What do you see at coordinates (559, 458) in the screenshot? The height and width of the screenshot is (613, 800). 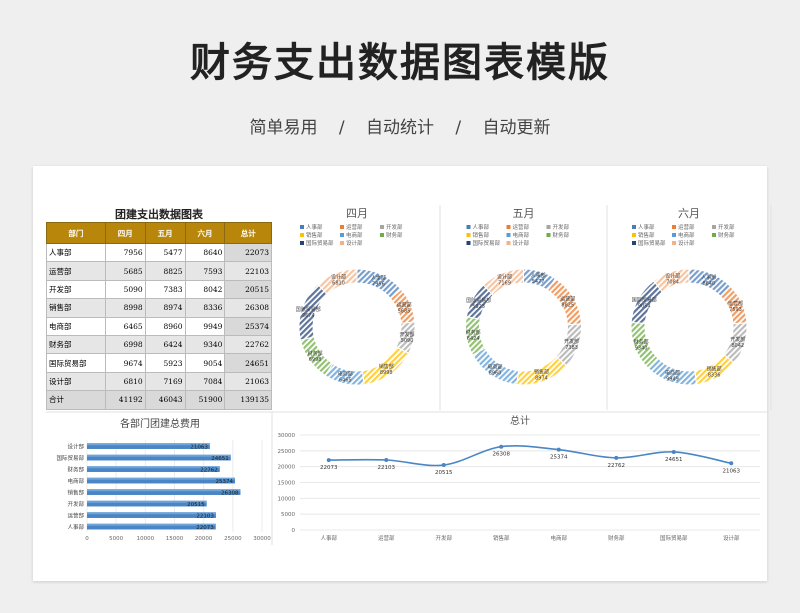 I see `data-label: 25374` at bounding box center [559, 458].